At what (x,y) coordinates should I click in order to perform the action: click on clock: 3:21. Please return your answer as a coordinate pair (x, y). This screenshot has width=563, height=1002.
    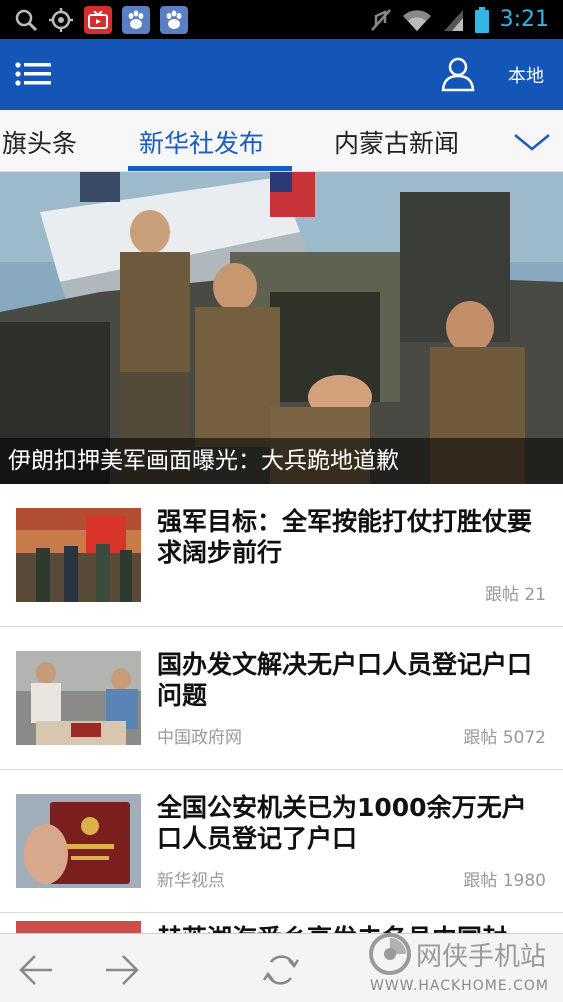
    Looking at the image, I should click on (524, 19).